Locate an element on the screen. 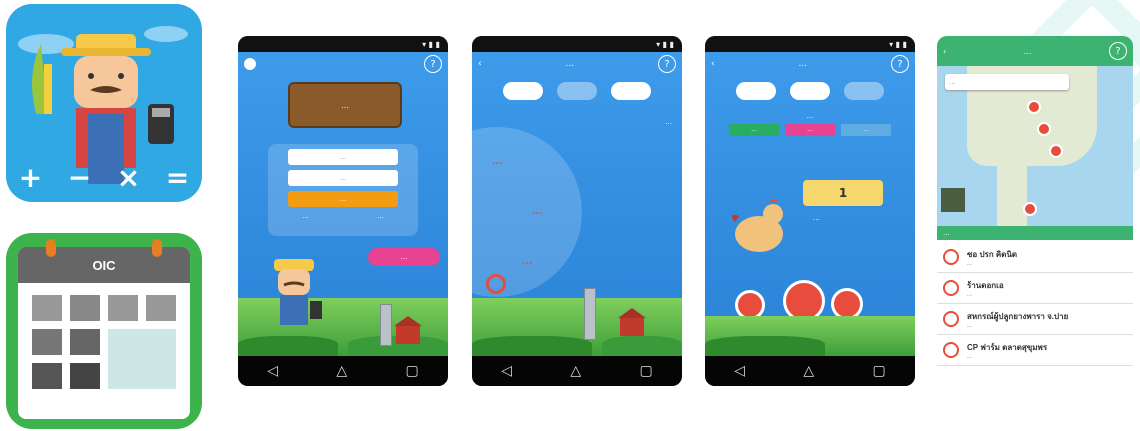 This screenshot has height=431, width=1140. map-app-bar: ‹ ... ? is located at coordinates (1035, 51).